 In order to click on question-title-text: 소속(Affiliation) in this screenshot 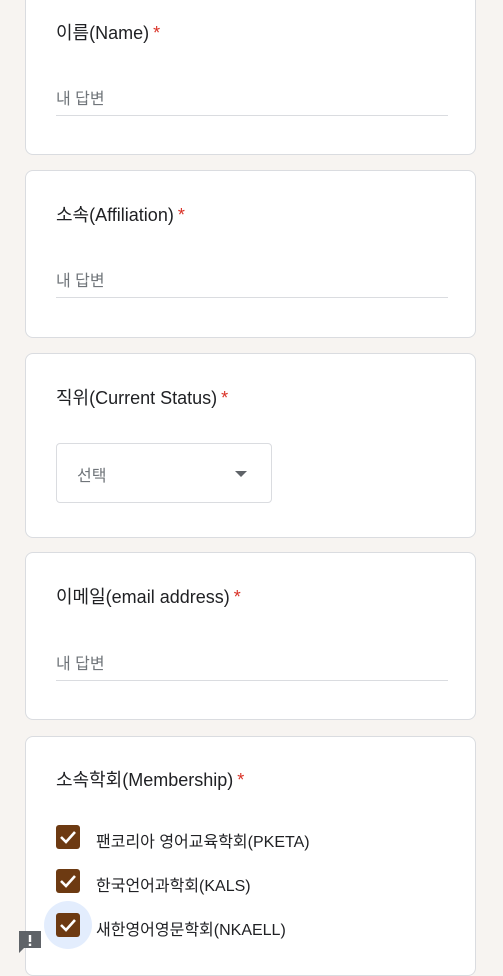, I will do `click(115, 215)`.